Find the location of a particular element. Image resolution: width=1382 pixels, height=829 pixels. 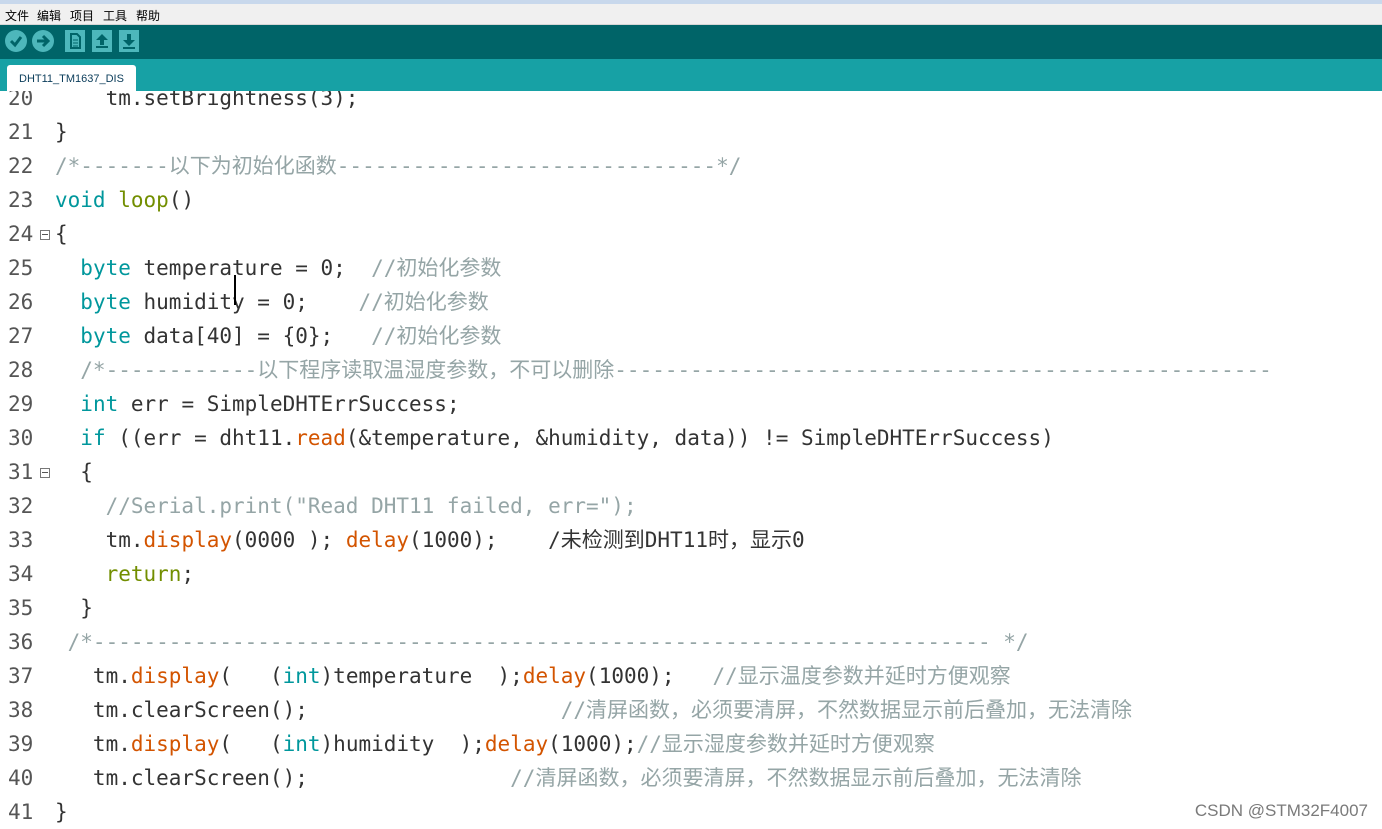

new-button is located at coordinates (75, 41).